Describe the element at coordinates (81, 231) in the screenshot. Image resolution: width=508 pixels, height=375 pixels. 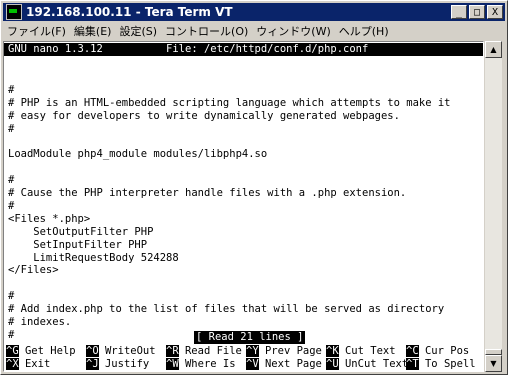
I see `editor-line: SetOutputFilter PHP` at that location.